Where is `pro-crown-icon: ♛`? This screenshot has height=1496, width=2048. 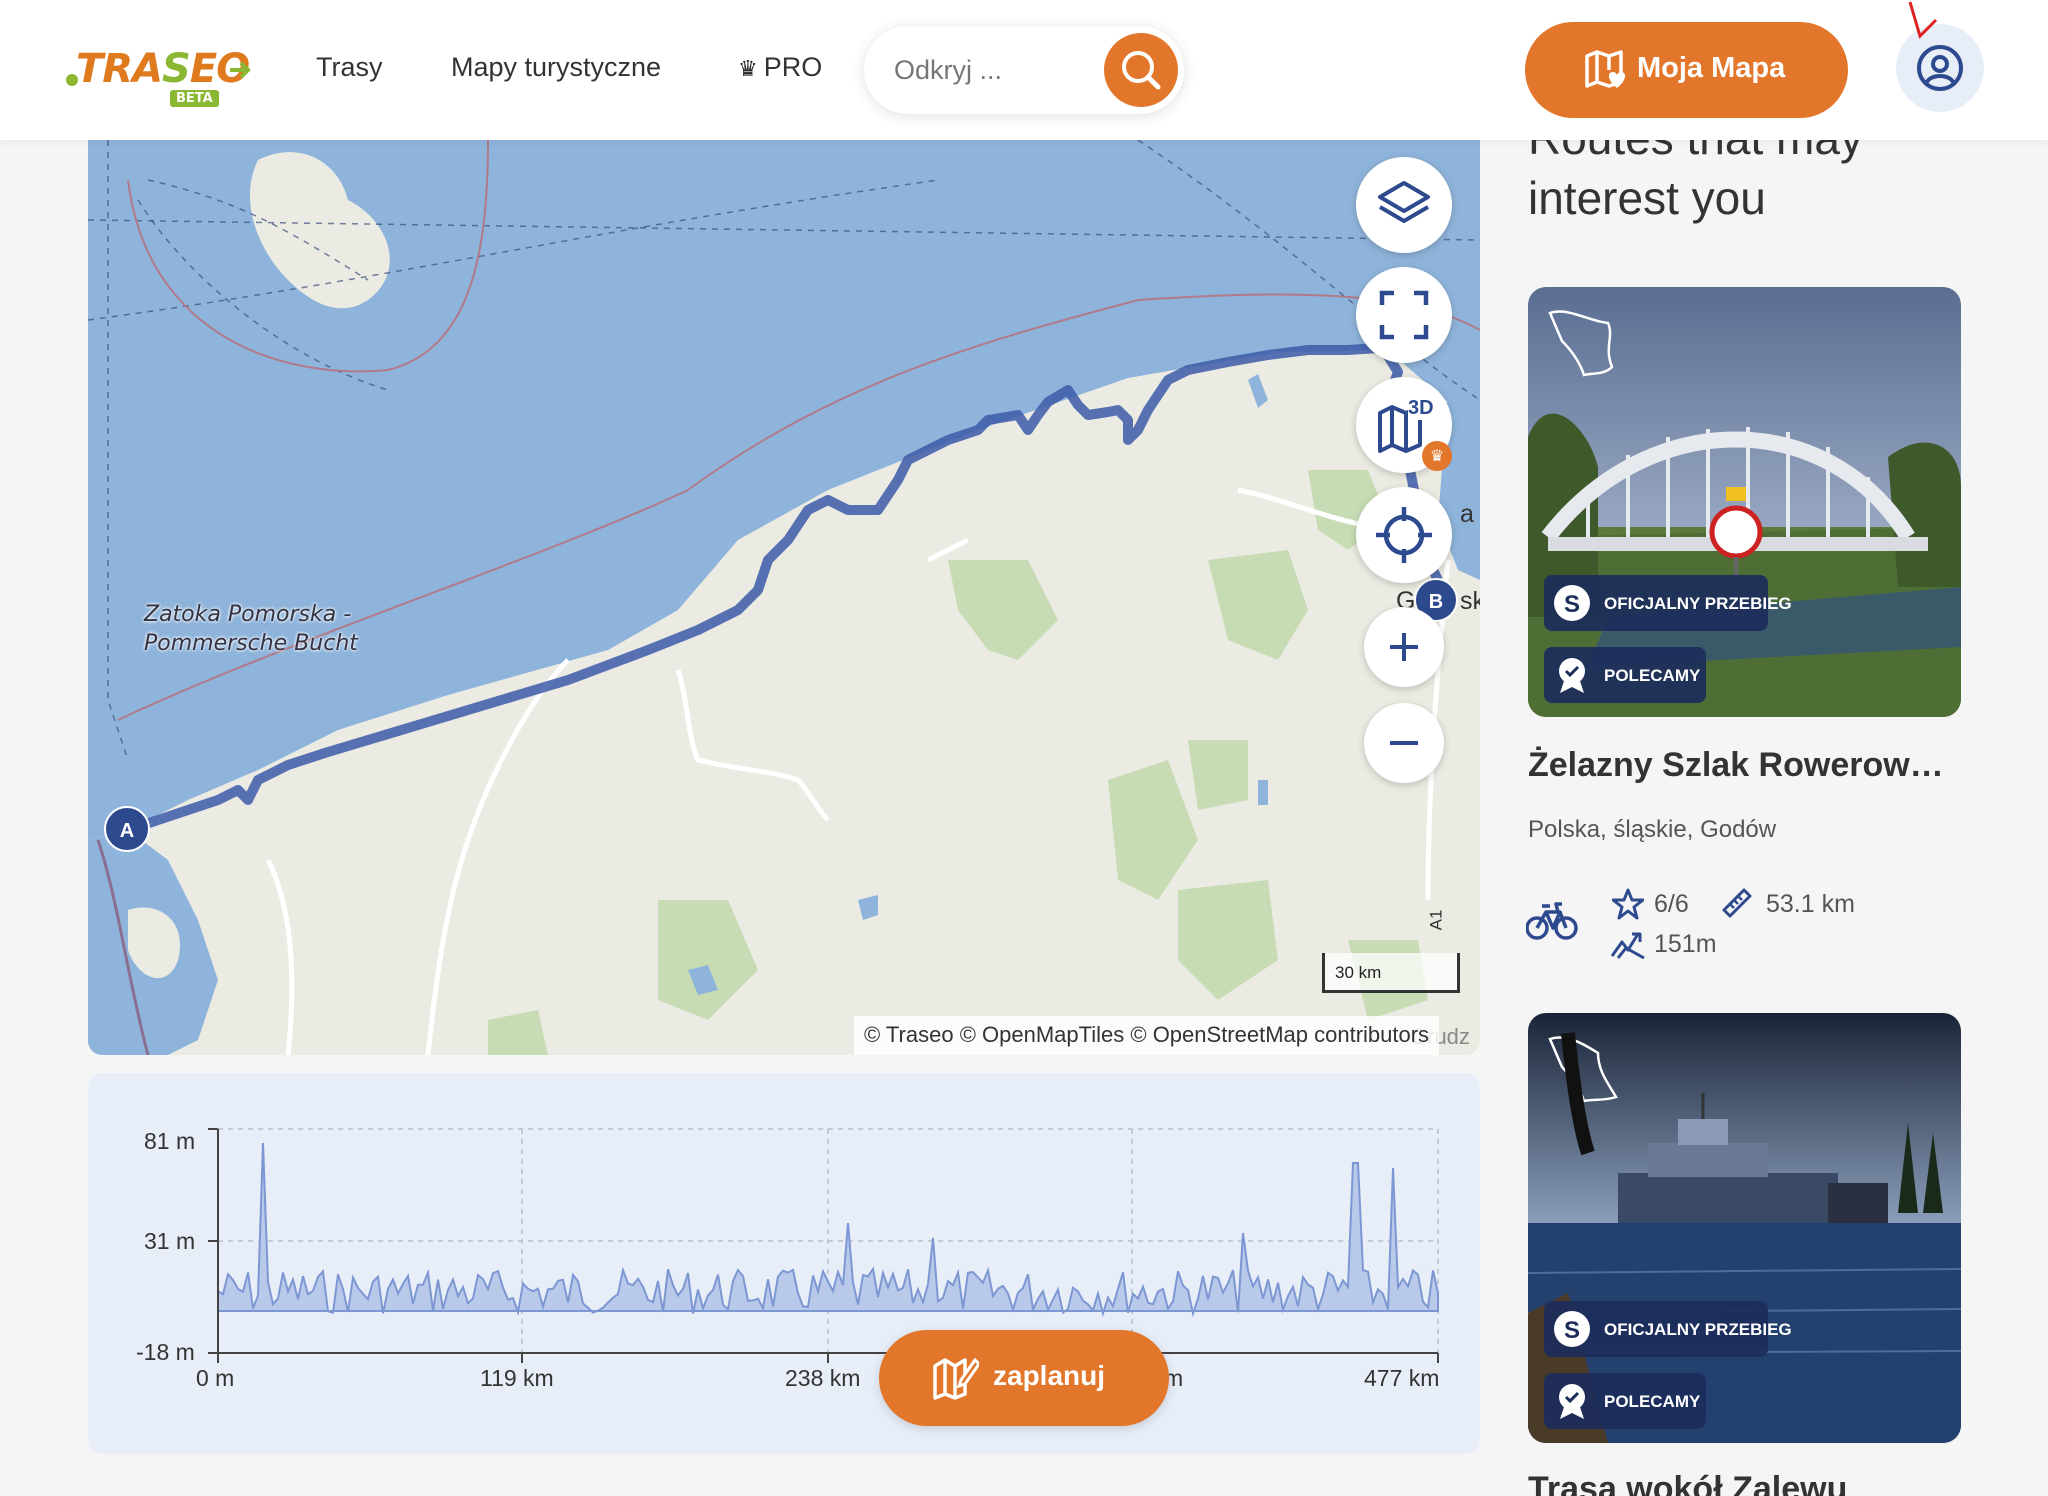 pro-crown-icon: ♛ is located at coordinates (1437, 456).